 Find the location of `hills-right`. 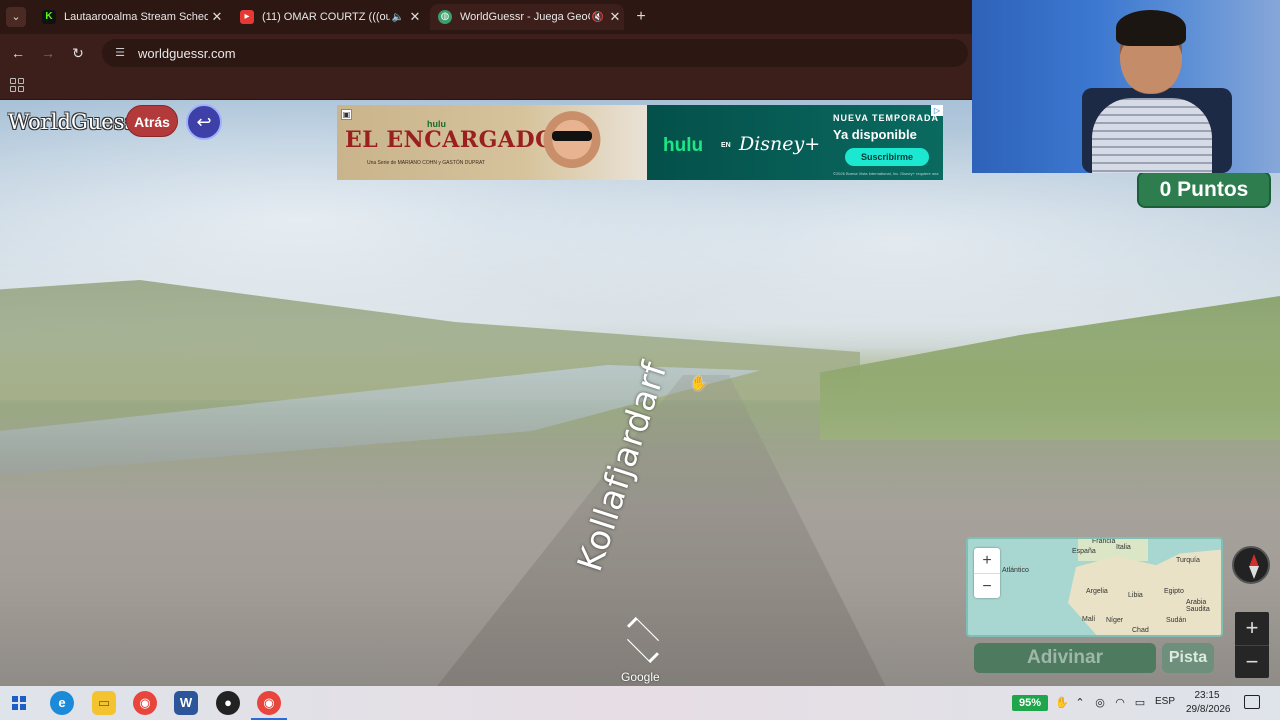

hills-right is located at coordinates (1050, 365).